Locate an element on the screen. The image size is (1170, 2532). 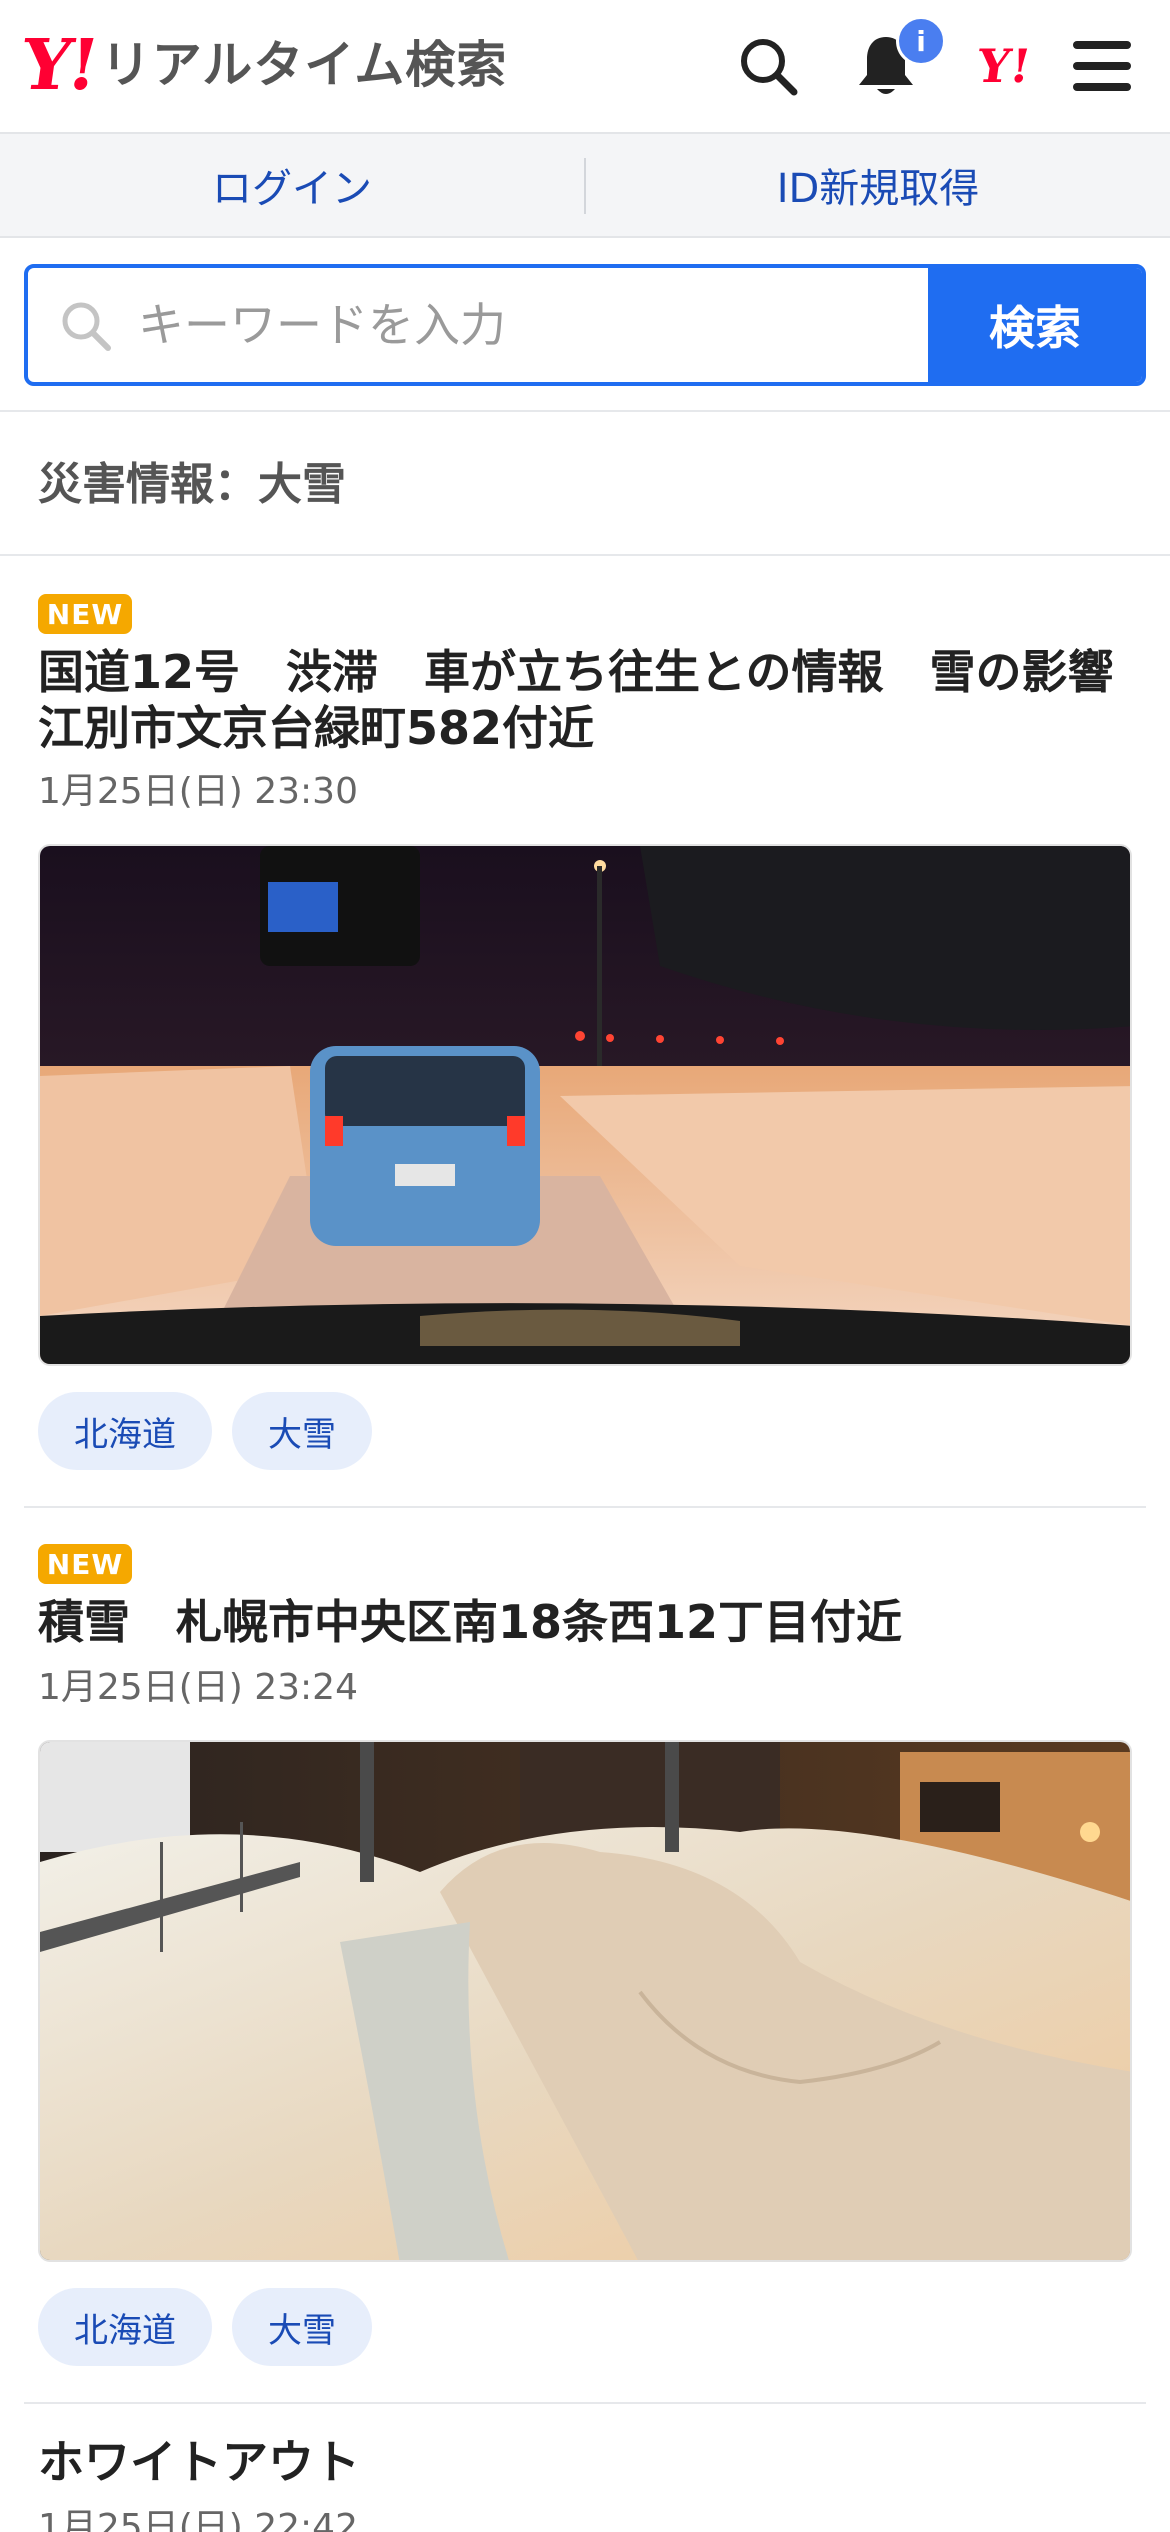
article-date: 1月25日(日) 23:24 is located at coordinates (198, 1687).